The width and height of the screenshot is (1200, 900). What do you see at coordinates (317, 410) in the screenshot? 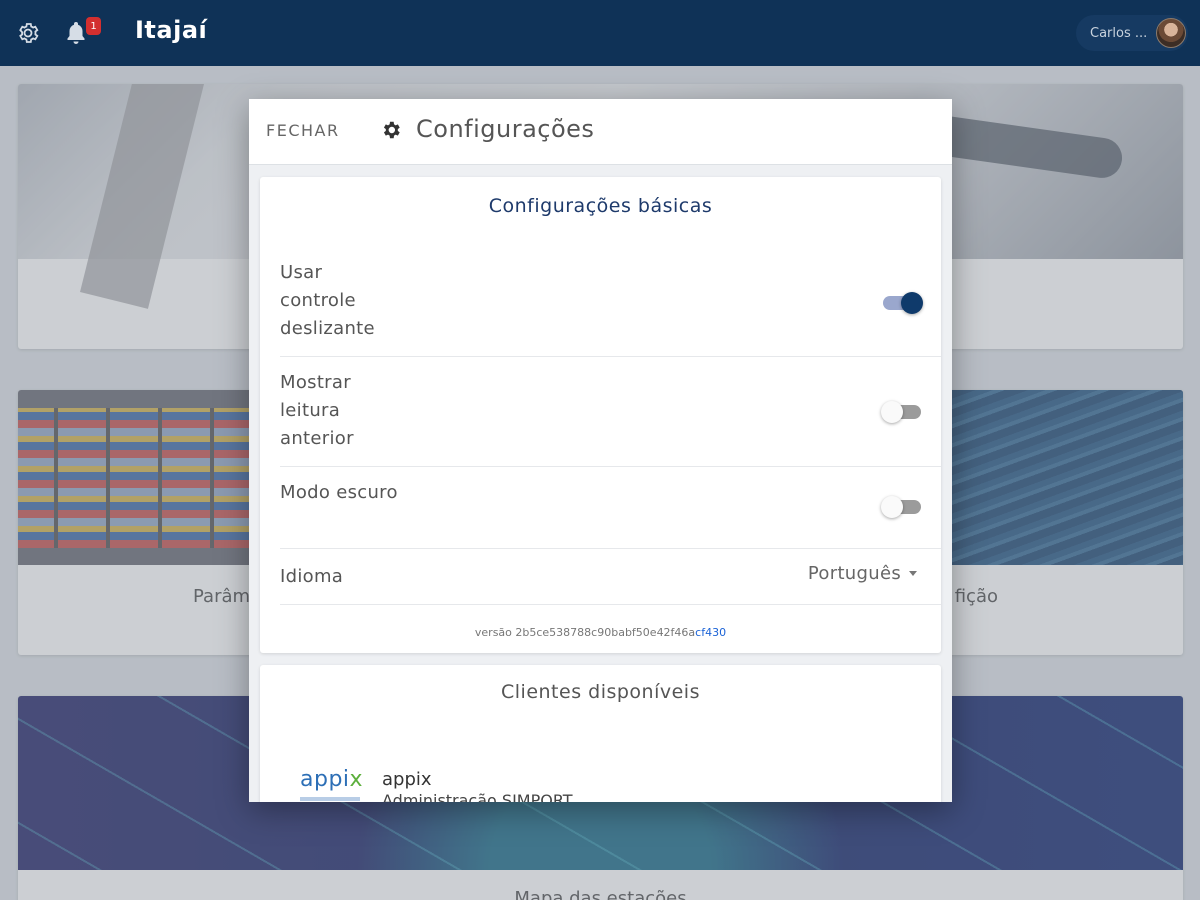
I see `setting-label: Mostrar leitura anterior` at bounding box center [317, 410].